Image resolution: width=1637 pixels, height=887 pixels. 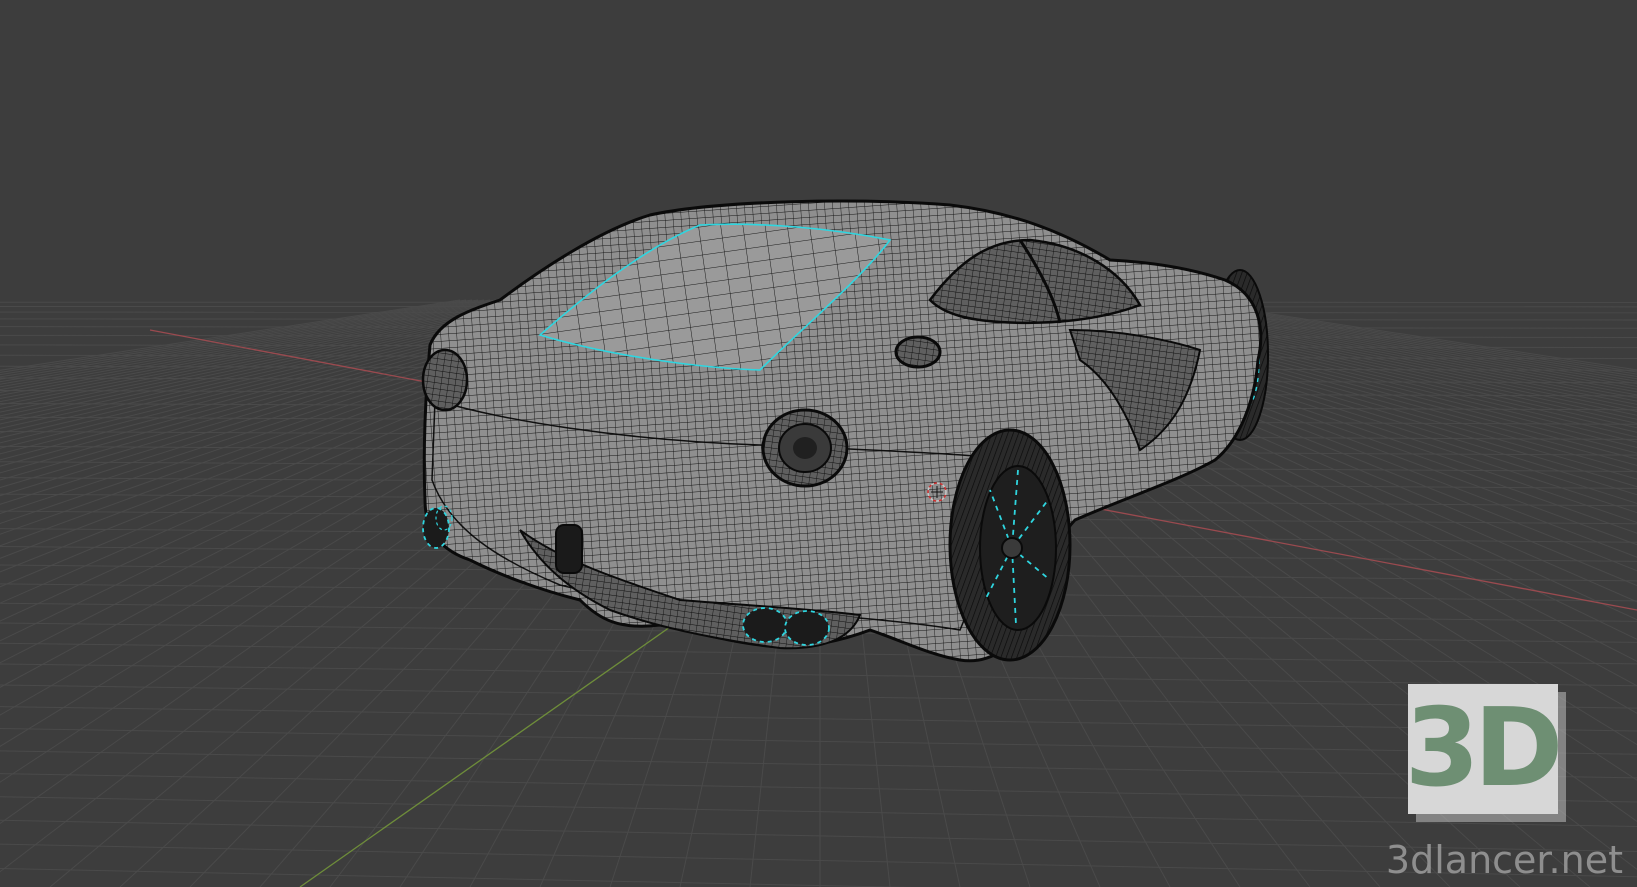 I want to click on license-recess, so click(x=569, y=549).